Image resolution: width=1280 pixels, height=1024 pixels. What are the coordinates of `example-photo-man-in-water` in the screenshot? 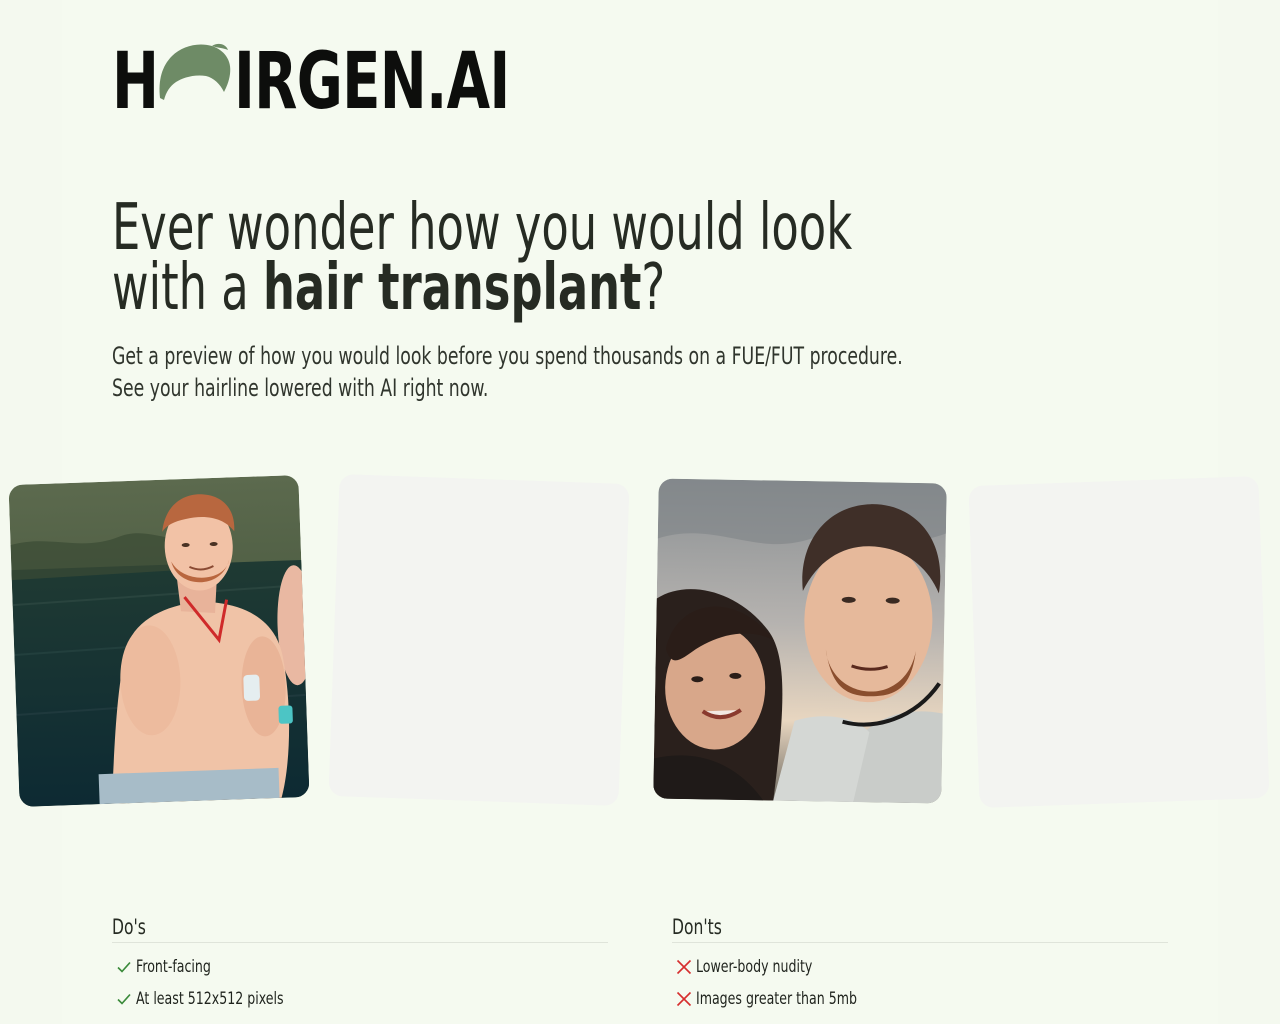 It's located at (159, 641).